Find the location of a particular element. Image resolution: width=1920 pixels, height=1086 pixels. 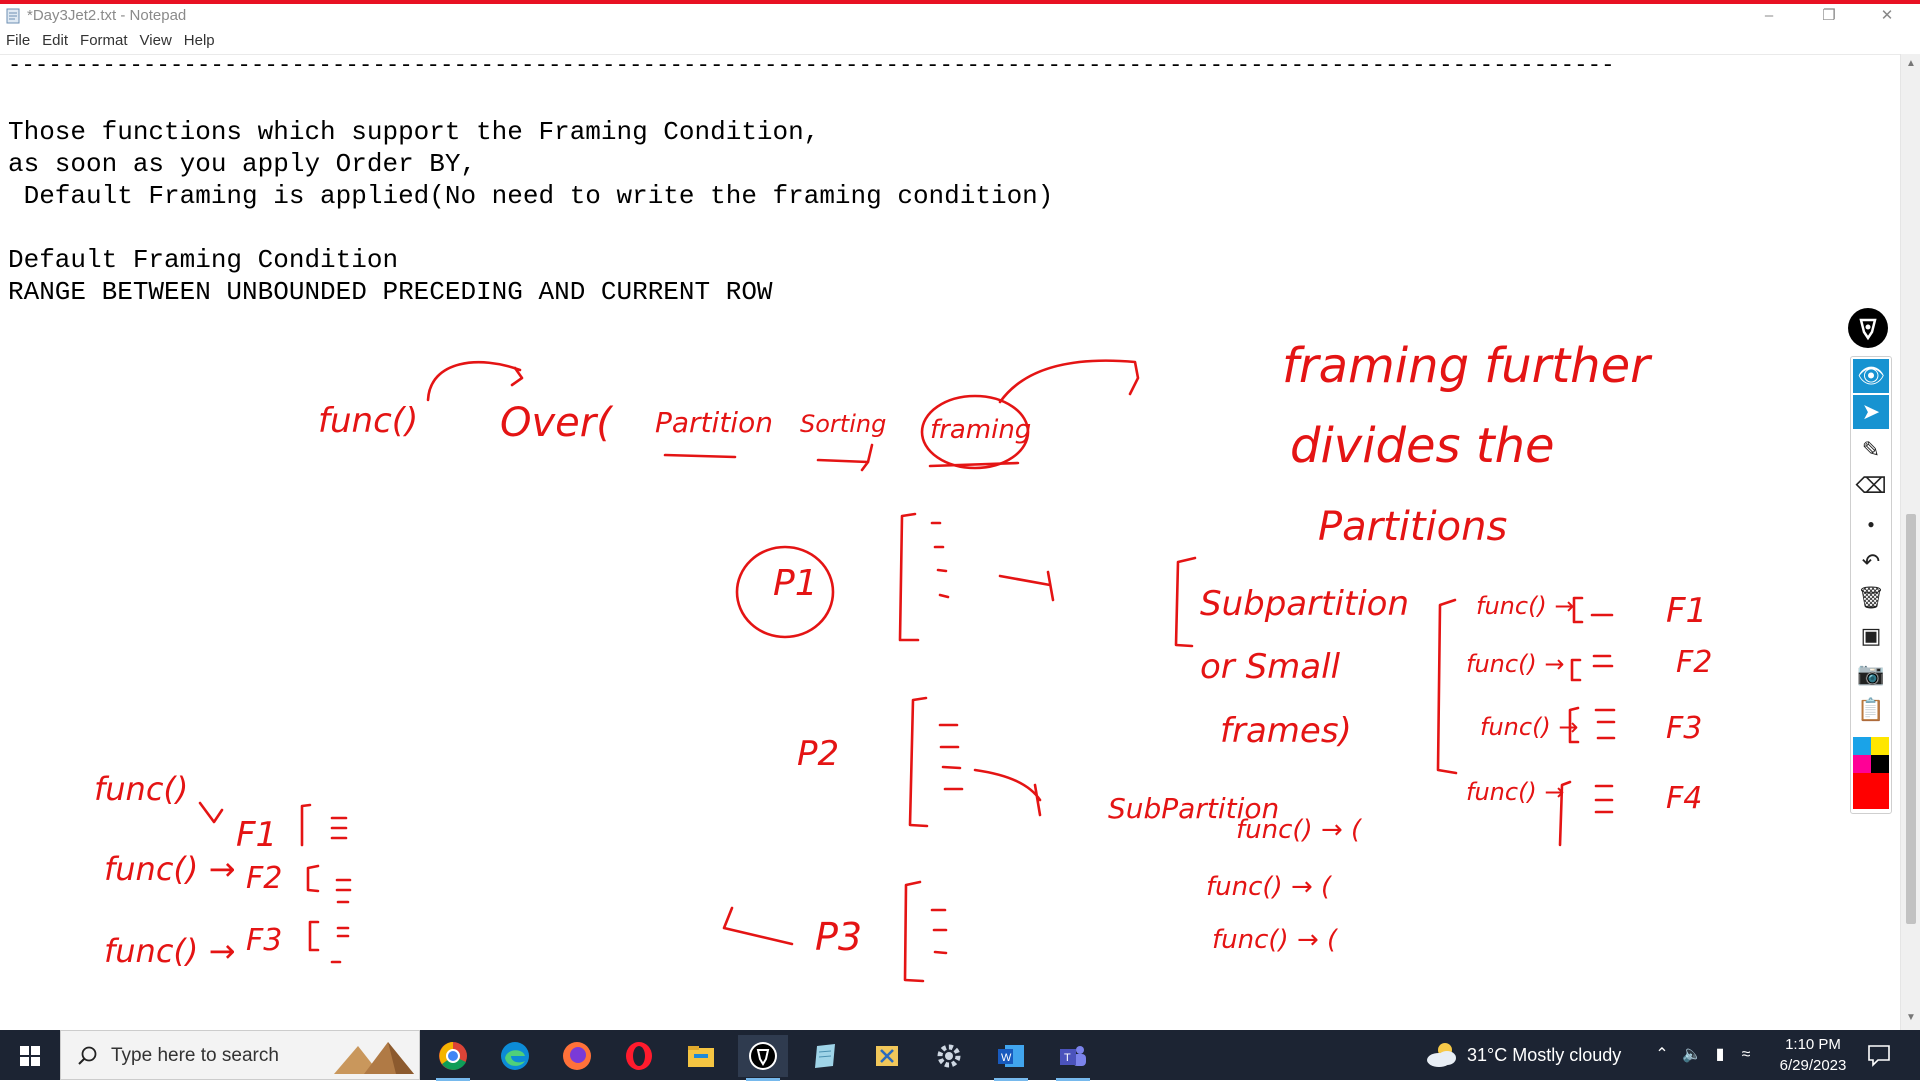

settings-icon is located at coordinates (949, 1056).